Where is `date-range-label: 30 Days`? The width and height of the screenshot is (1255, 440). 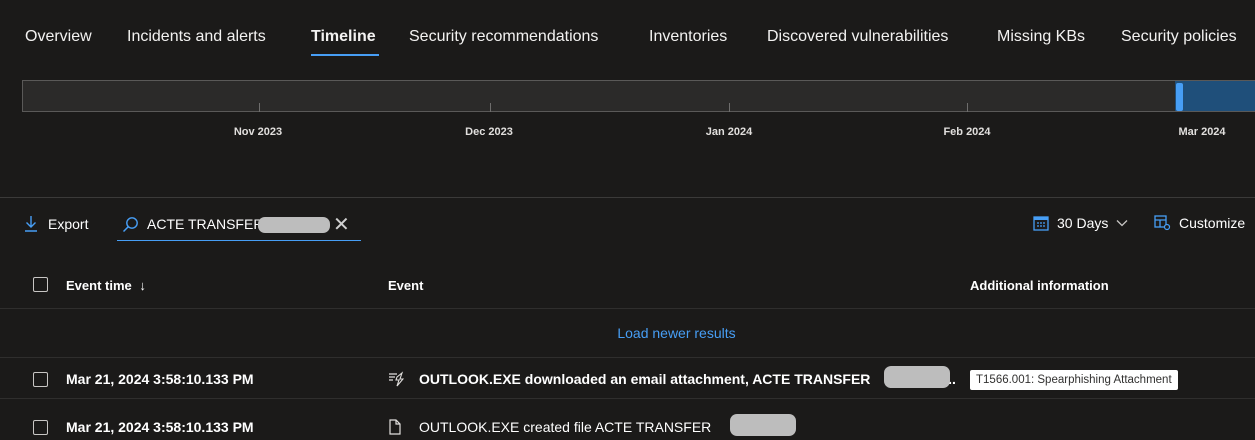
date-range-label: 30 Days is located at coordinates (1083, 223).